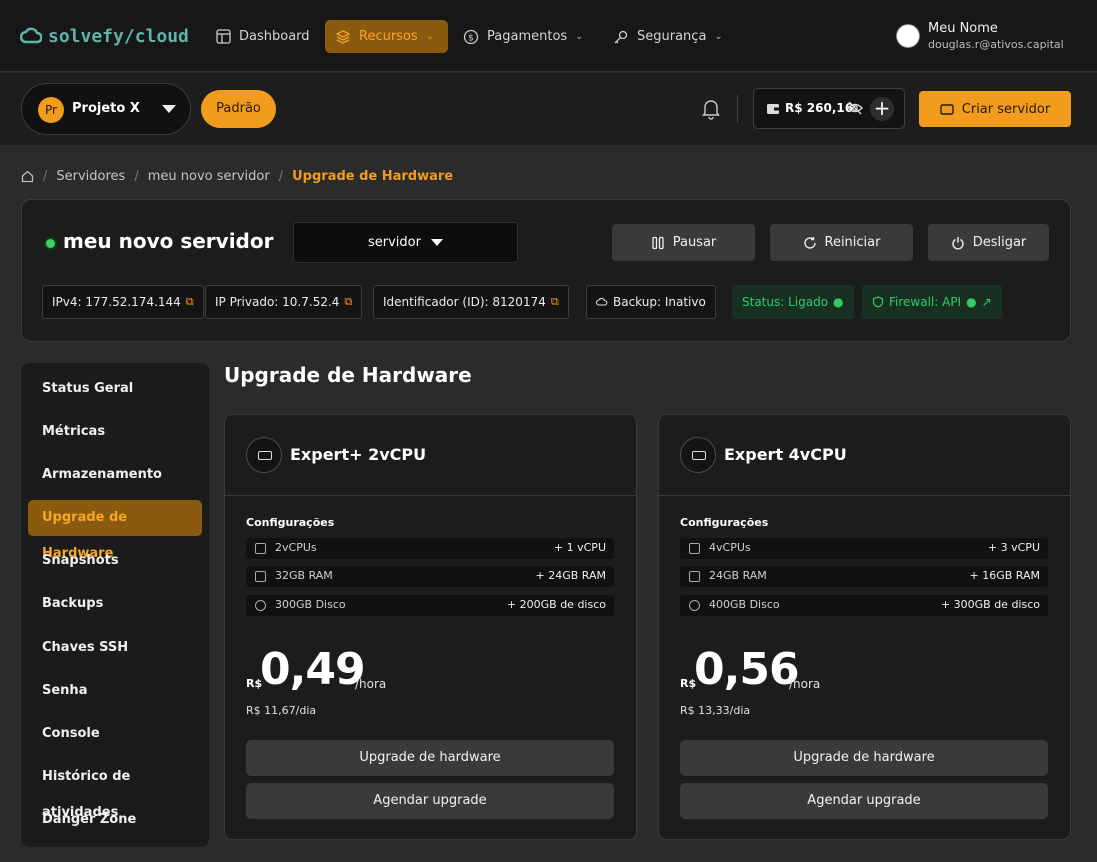 This screenshot has width=1097, height=862. What do you see at coordinates (621, 36) in the screenshot?
I see `key-icon` at bounding box center [621, 36].